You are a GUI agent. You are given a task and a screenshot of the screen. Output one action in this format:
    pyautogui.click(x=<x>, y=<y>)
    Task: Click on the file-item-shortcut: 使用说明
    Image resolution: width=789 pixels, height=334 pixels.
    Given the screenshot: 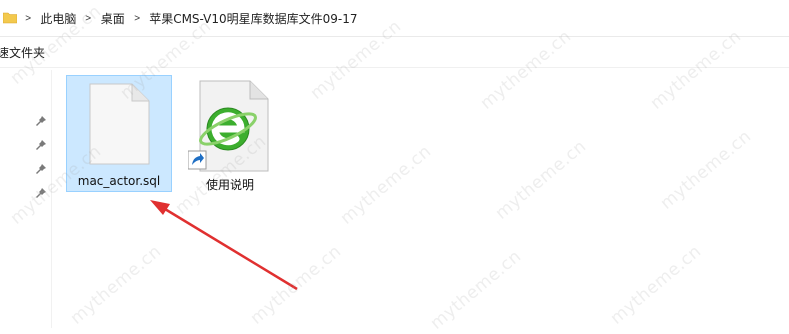 What is the action you would take?
    pyautogui.click(x=230, y=133)
    